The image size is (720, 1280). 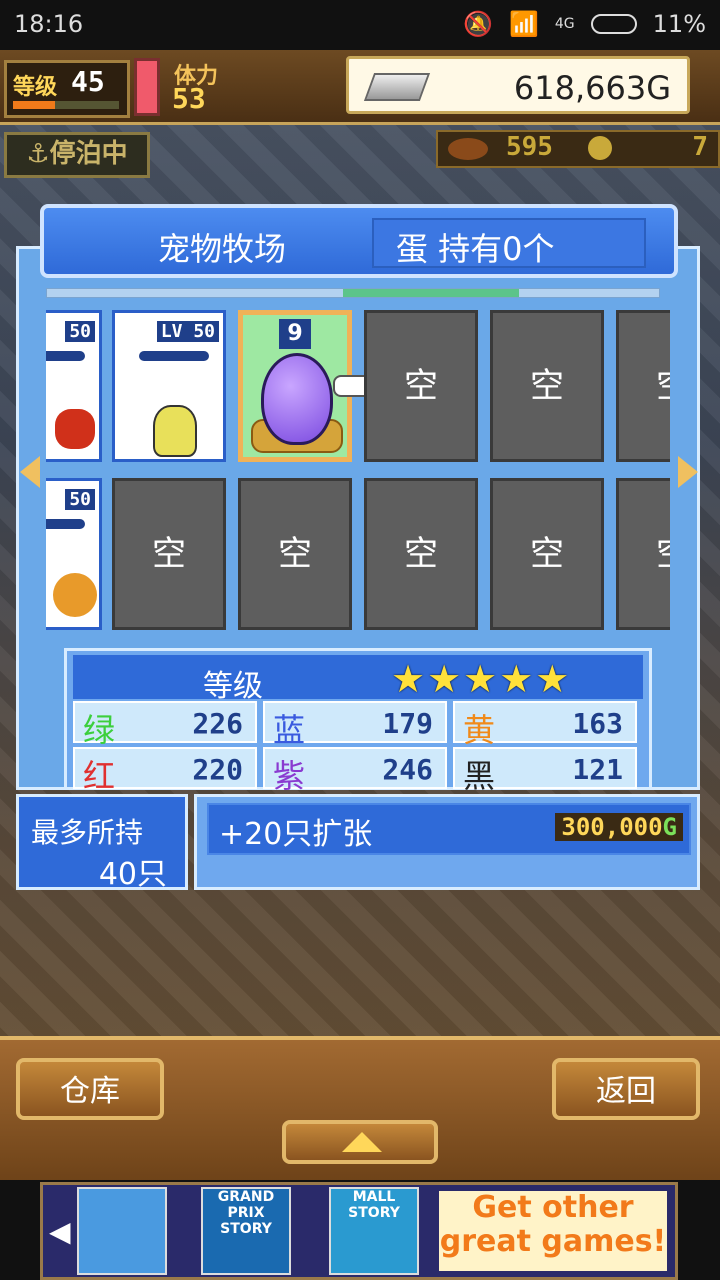 I want to click on mute-icon: 🔕, so click(x=478, y=24).